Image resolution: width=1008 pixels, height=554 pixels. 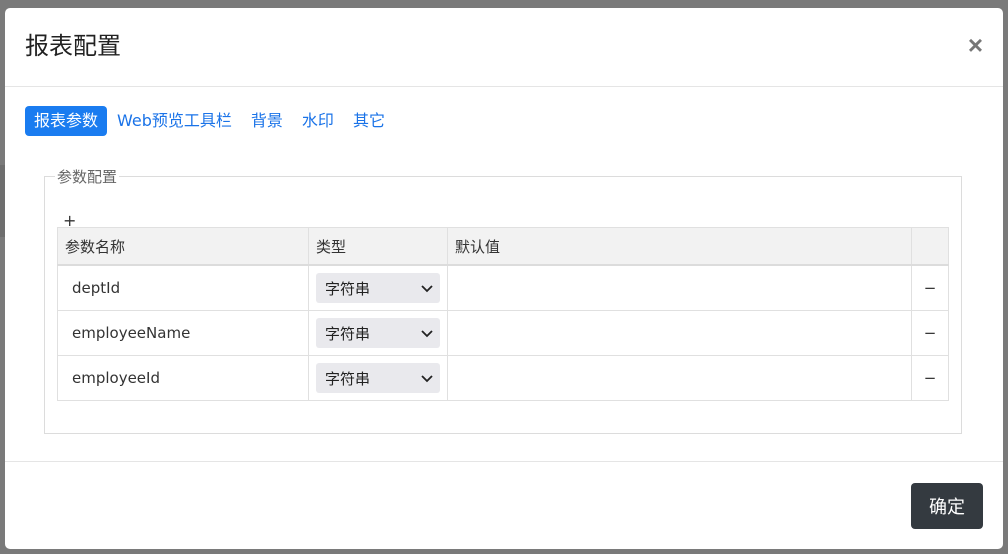 What do you see at coordinates (73, 46) in the screenshot?
I see `dialog-title: 报表配置` at bounding box center [73, 46].